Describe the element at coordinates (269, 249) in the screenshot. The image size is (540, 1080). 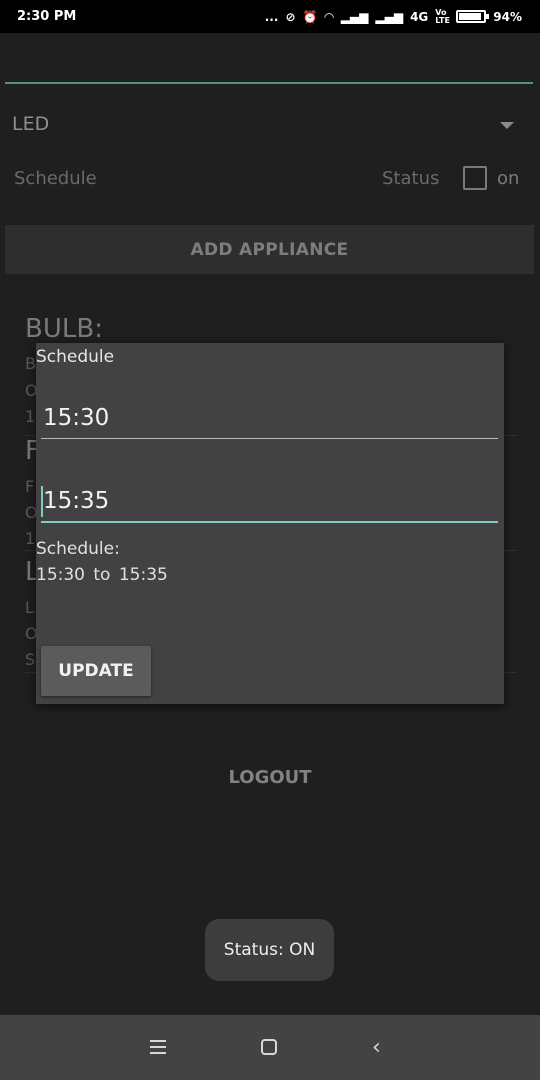
I see `add-appliance-button: ADD APPLIANCE` at that location.